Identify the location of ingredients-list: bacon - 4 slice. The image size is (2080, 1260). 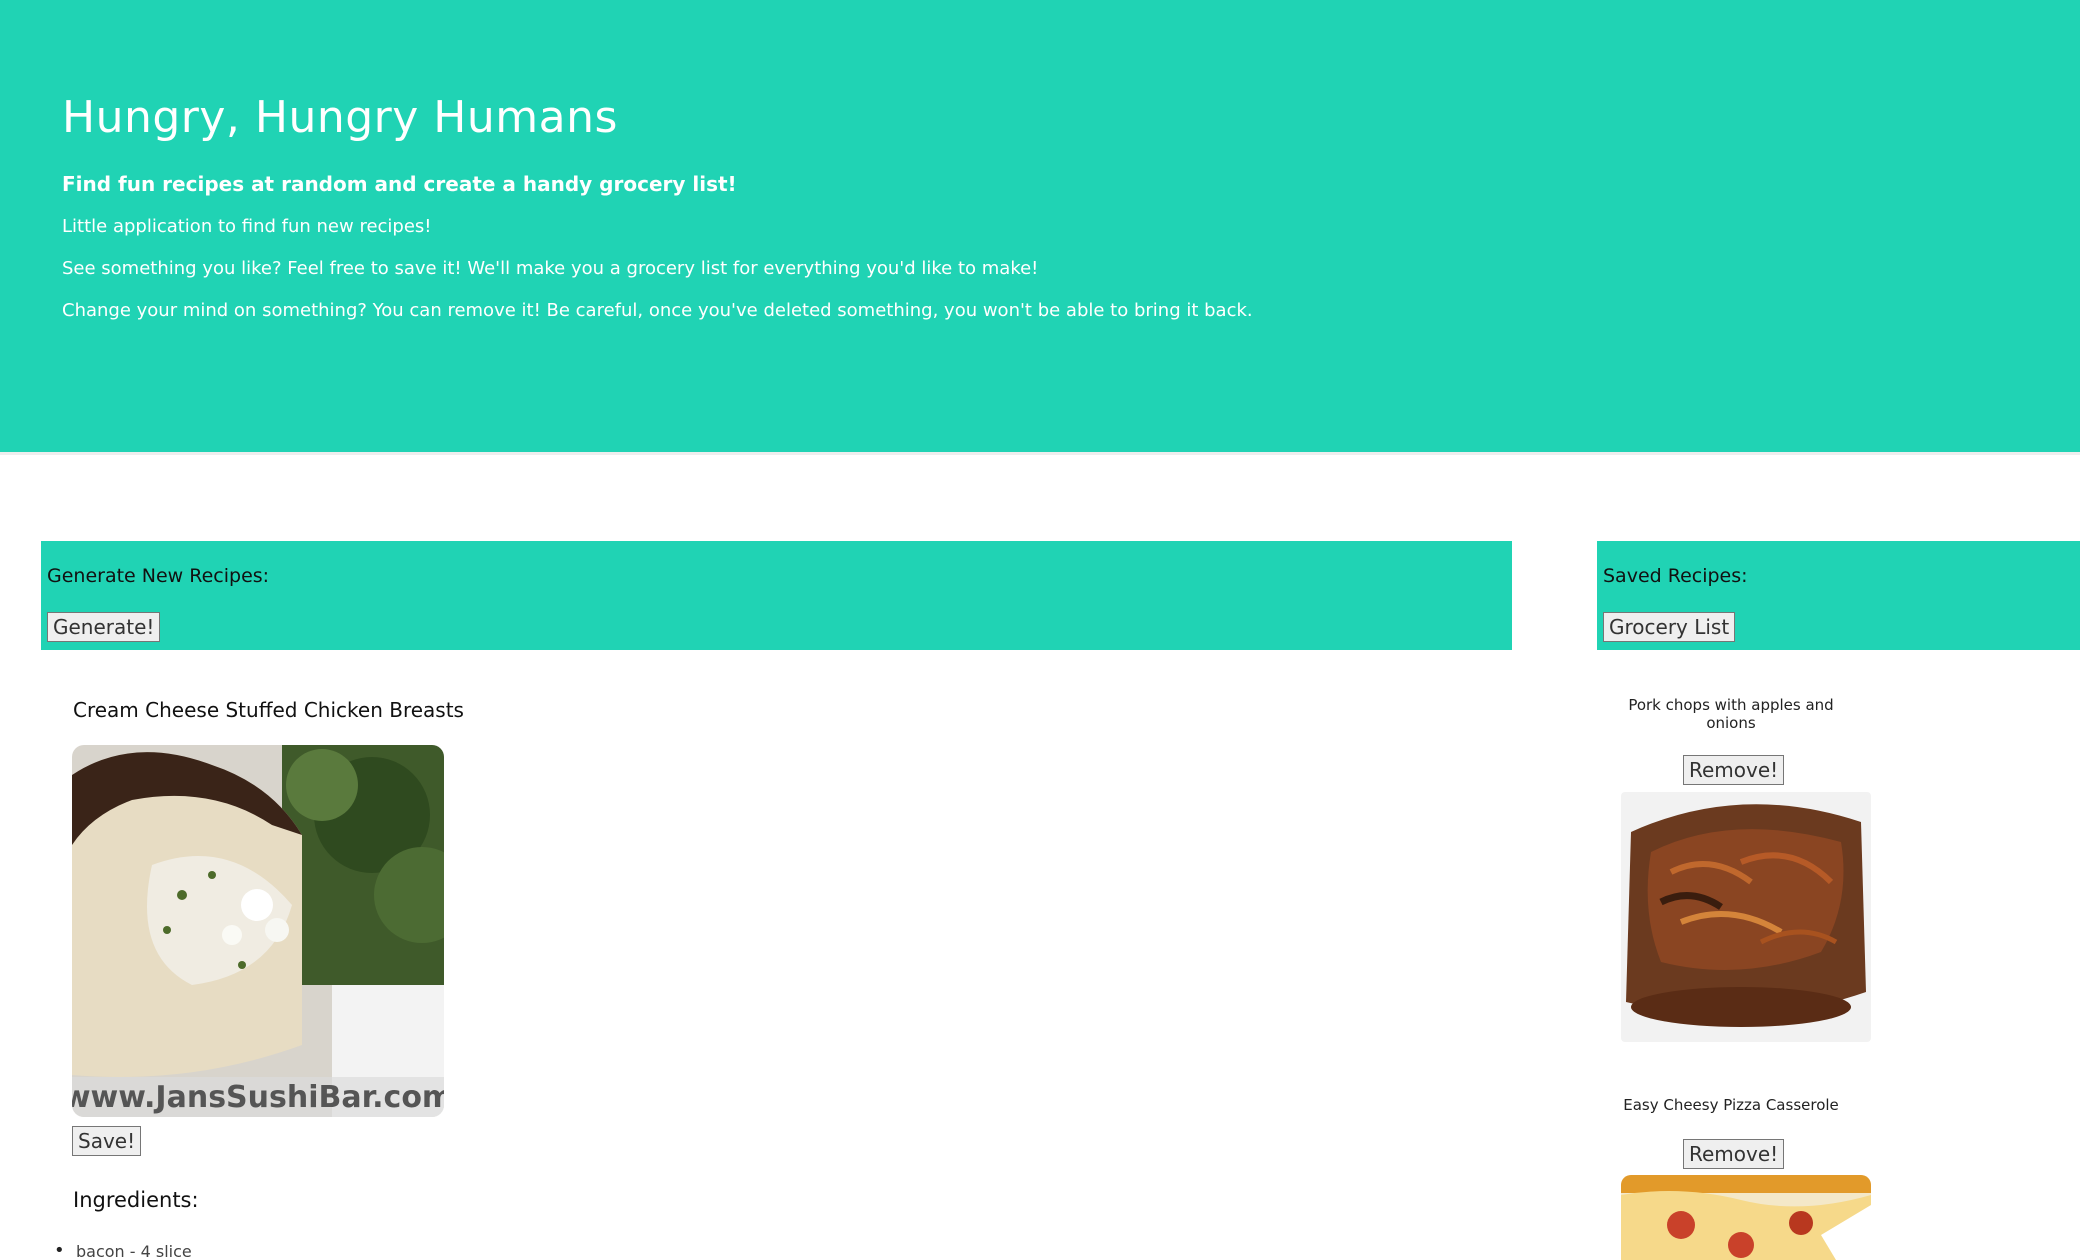
(123, 1250).